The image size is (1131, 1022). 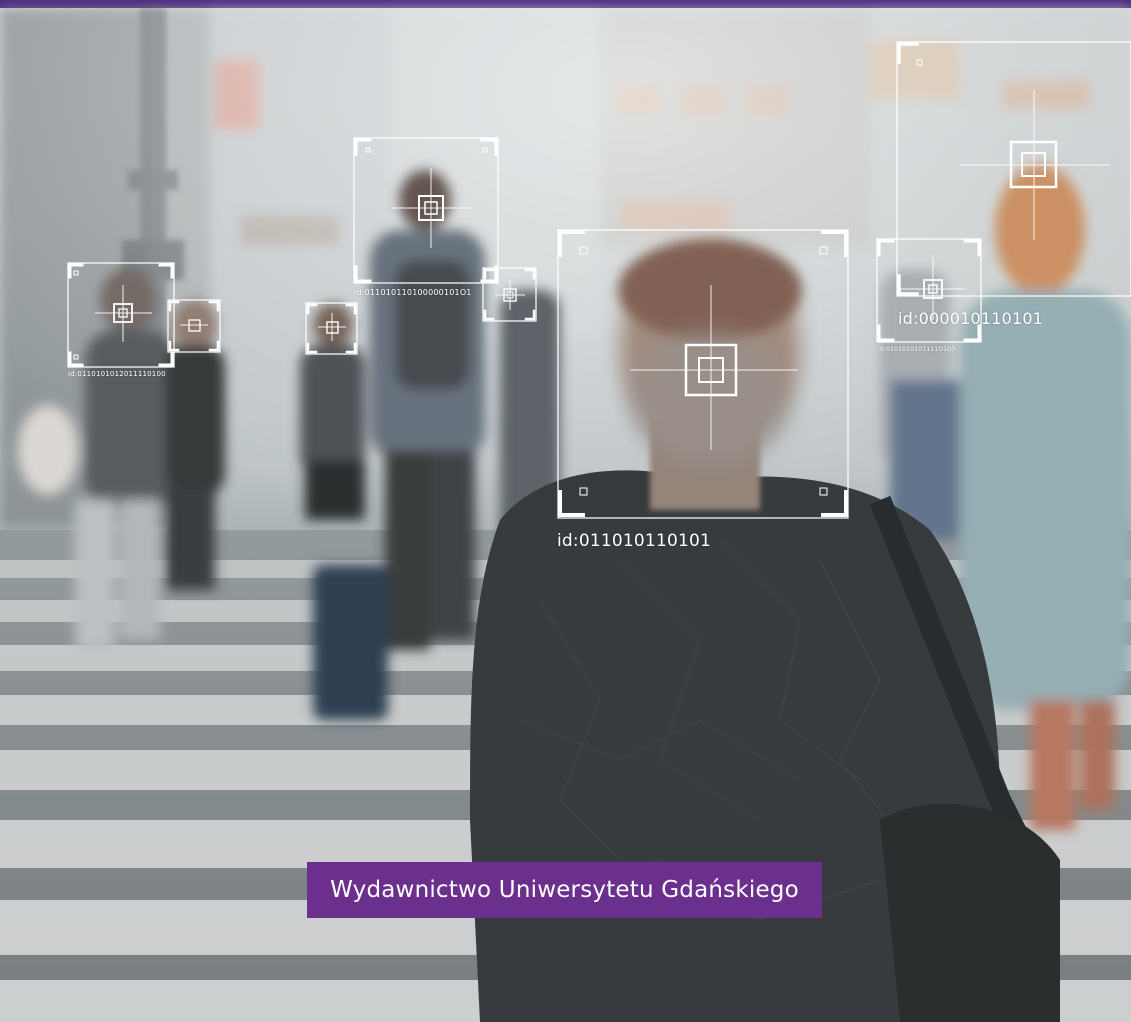 I want to click on publisher-name: Wydawnictwo Uniwersytetu Gdańskiego, so click(x=564, y=890).